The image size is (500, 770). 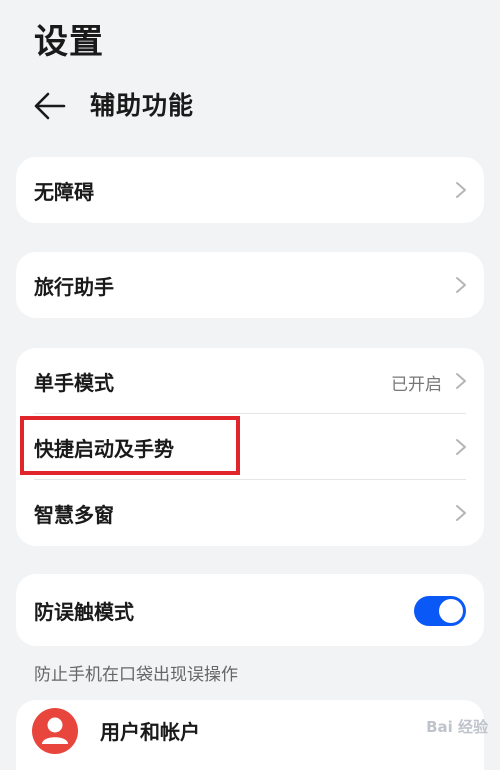 What do you see at coordinates (130, 445) in the screenshot?
I see `highlight-box` at bounding box center [130, 445].